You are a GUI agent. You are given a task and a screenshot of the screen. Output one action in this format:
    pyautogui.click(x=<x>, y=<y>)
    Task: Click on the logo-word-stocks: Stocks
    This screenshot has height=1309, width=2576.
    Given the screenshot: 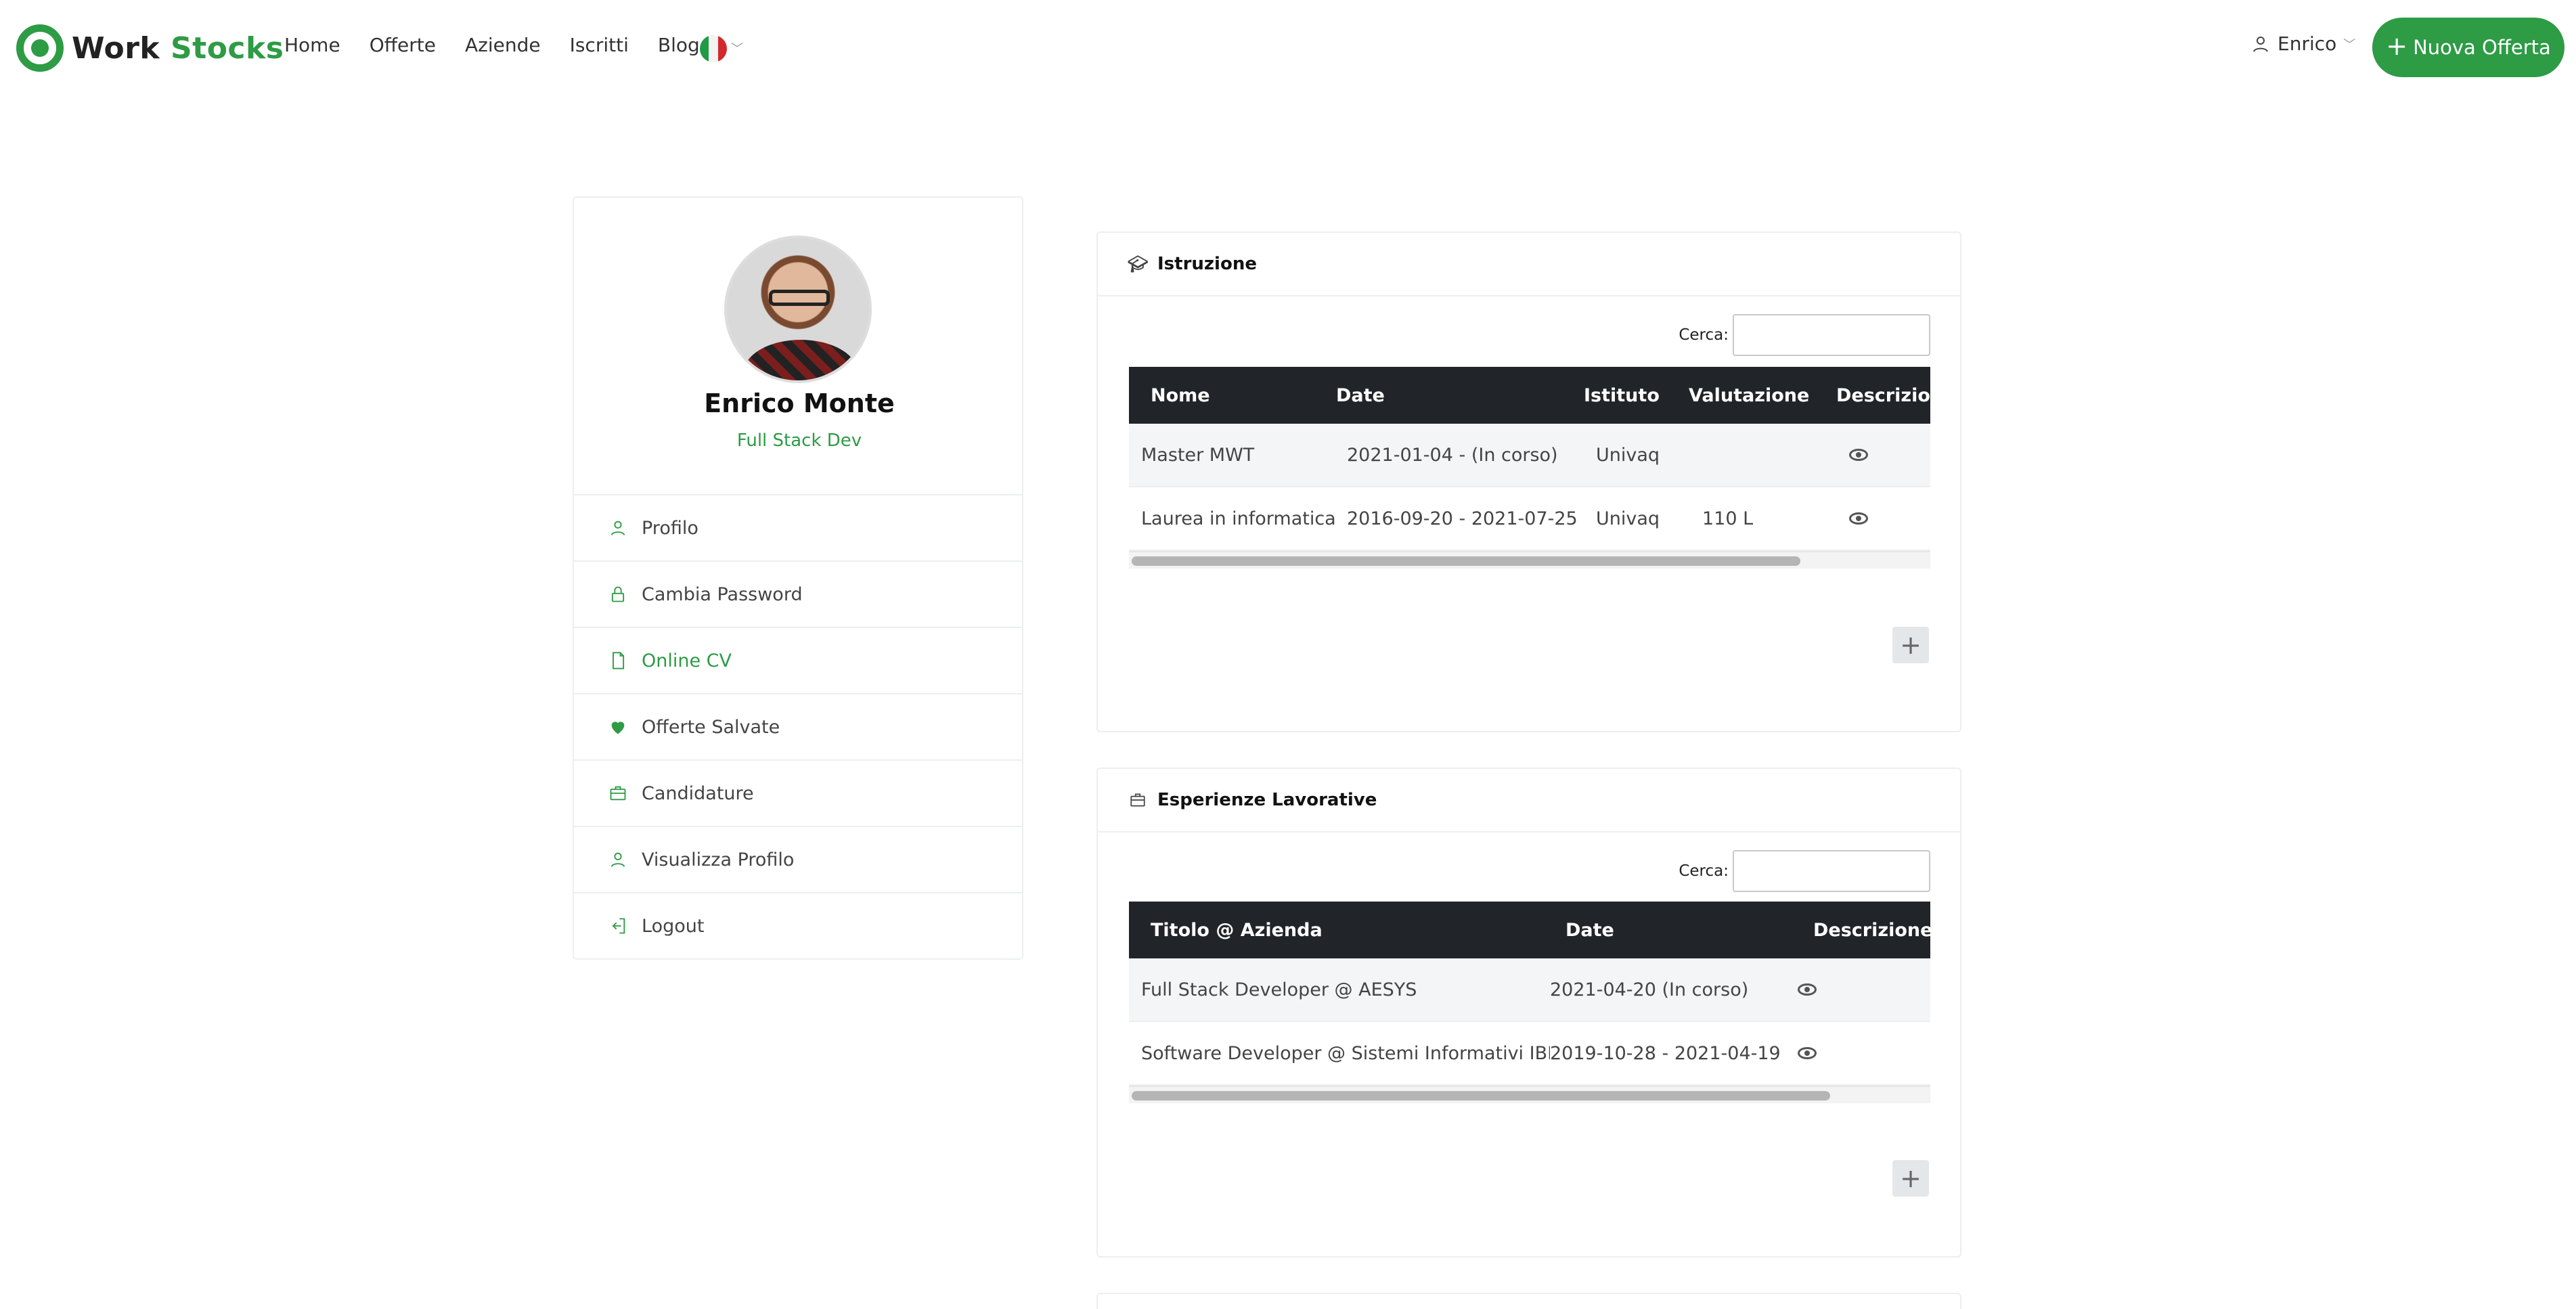 What is the action you would take?
    pyautogui.click(x=227, y=48)
    